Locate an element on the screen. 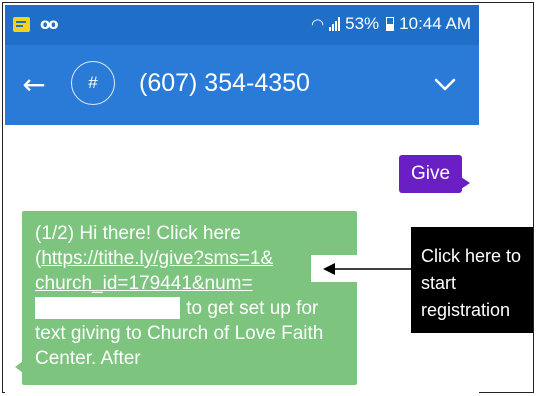 The height and width of the screenshot is (396, 537). chevron-down-icon is located at coordinates (445, 84).